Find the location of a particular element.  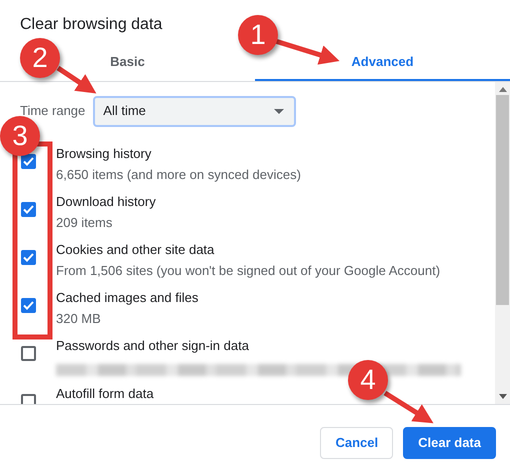

item-label: Browsing history is located at coordinates (104, 154).